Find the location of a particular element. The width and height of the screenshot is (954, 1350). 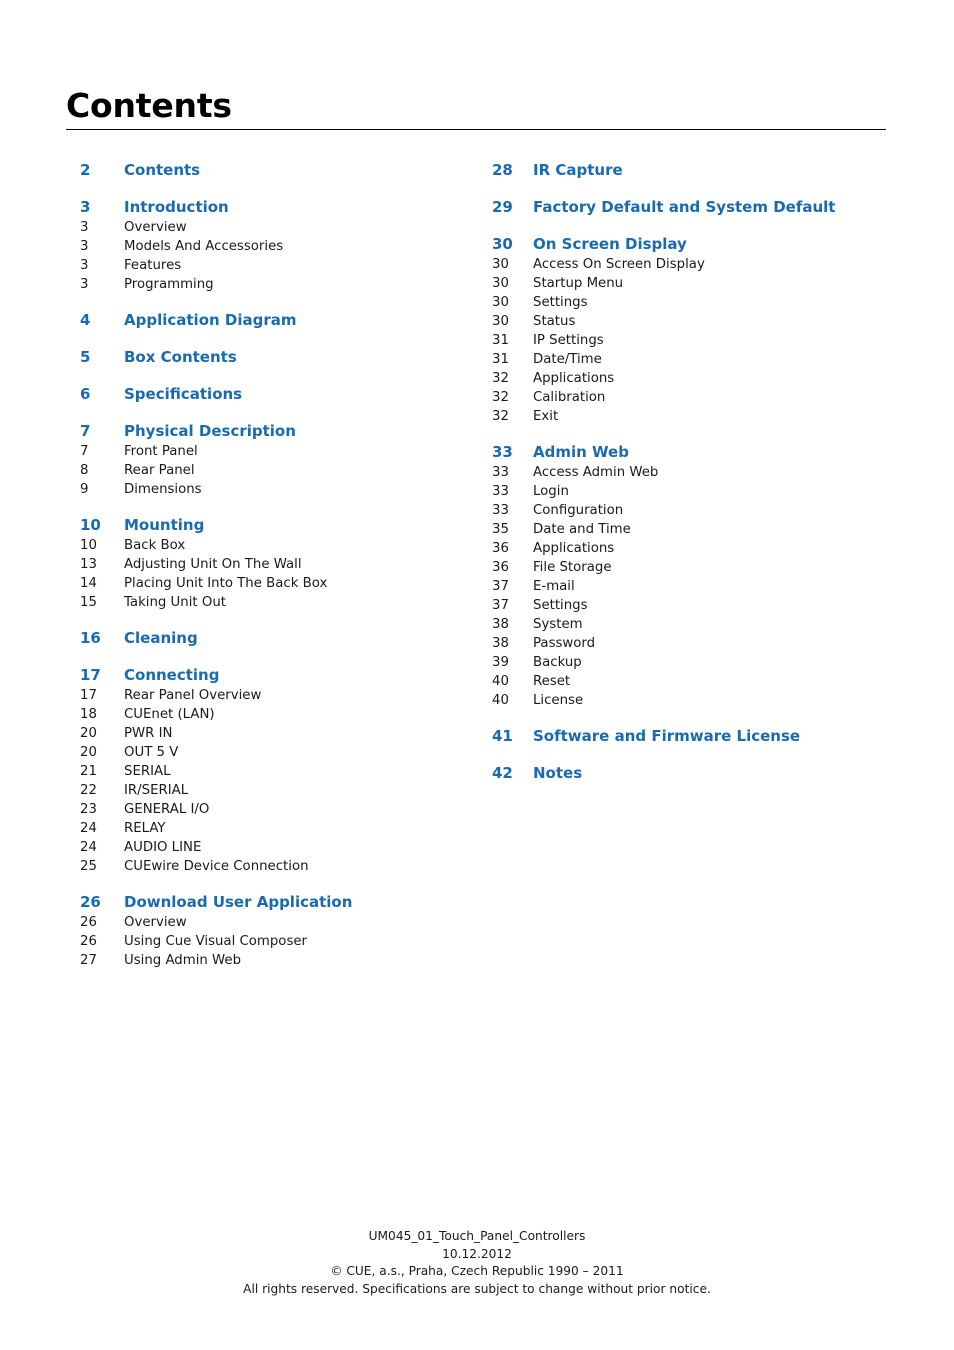

toc-chapter-entry: 5 Box Contents is located at coordinates (275, 357).